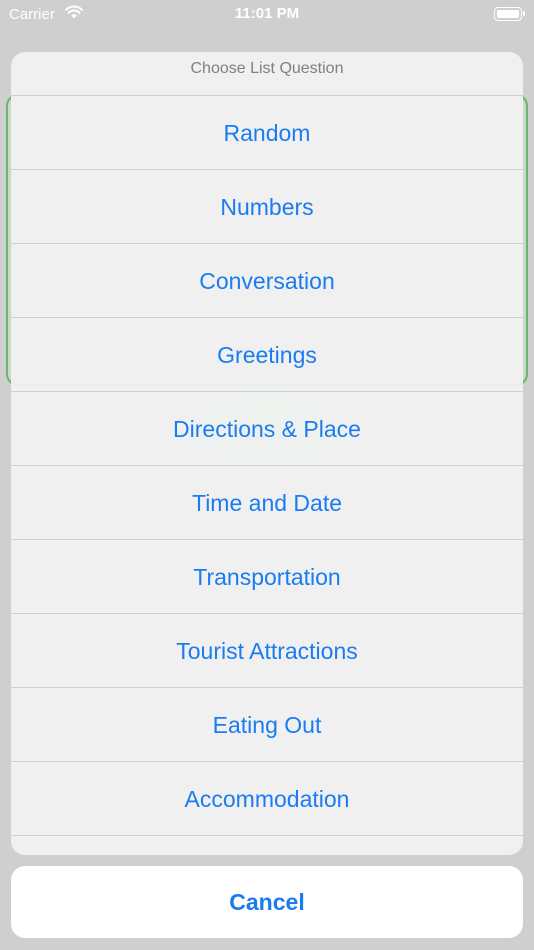 The height and width of the screenshot is (950, 534). I want to click on status-bar: Carrier 11:01 PM, so click(267, 15).